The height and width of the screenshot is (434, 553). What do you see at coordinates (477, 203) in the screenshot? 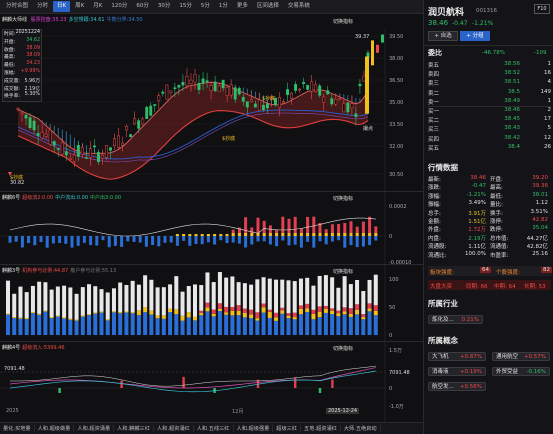
I see `quote-value: 3.49%` at bounding box center [477, 203].